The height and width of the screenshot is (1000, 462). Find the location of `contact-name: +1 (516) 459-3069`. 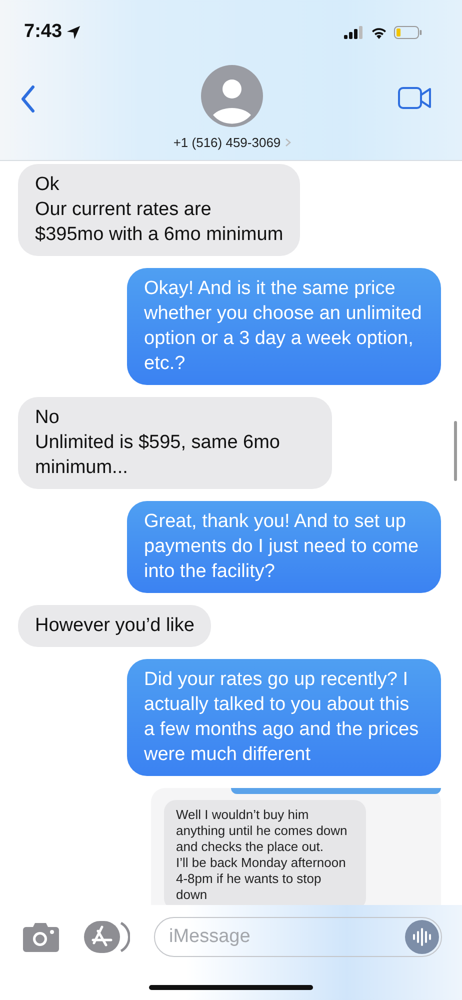

contact-name: +1 (516) 459-3069 is located at coordinates (227, 142).